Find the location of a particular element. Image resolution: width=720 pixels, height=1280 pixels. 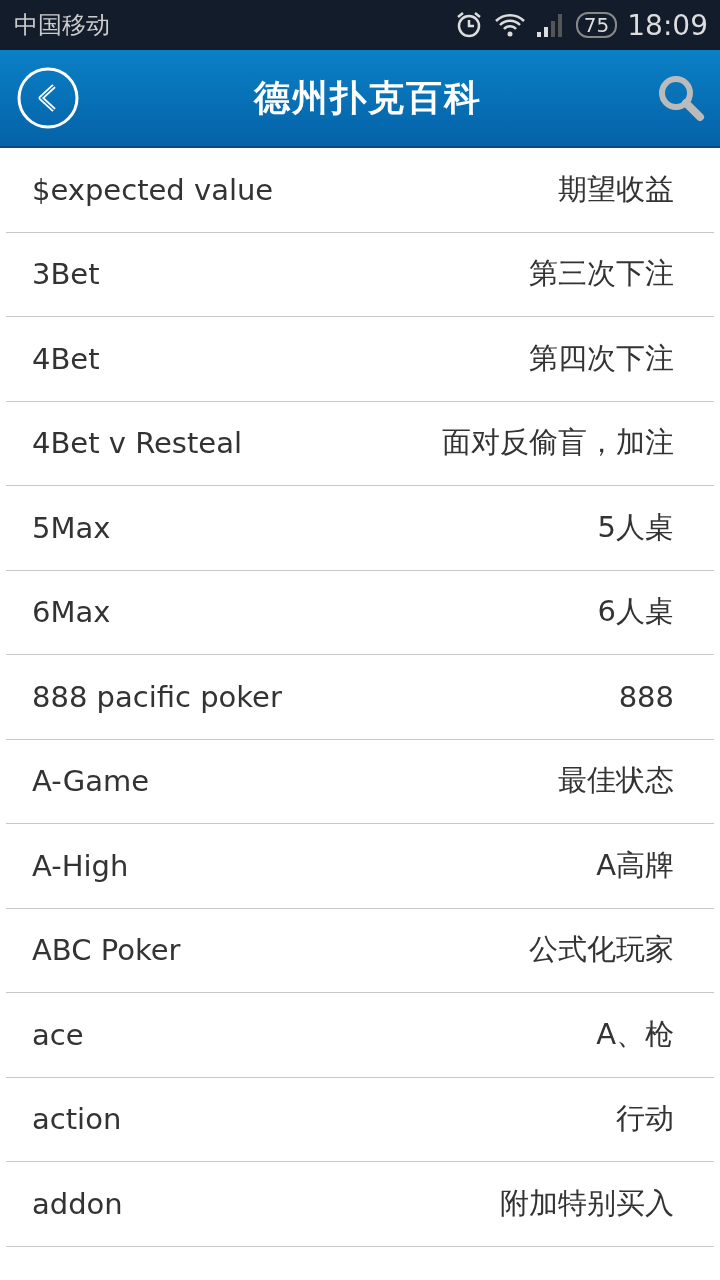

carrier-name: 中国移动 is located at coordinates (62, 25).